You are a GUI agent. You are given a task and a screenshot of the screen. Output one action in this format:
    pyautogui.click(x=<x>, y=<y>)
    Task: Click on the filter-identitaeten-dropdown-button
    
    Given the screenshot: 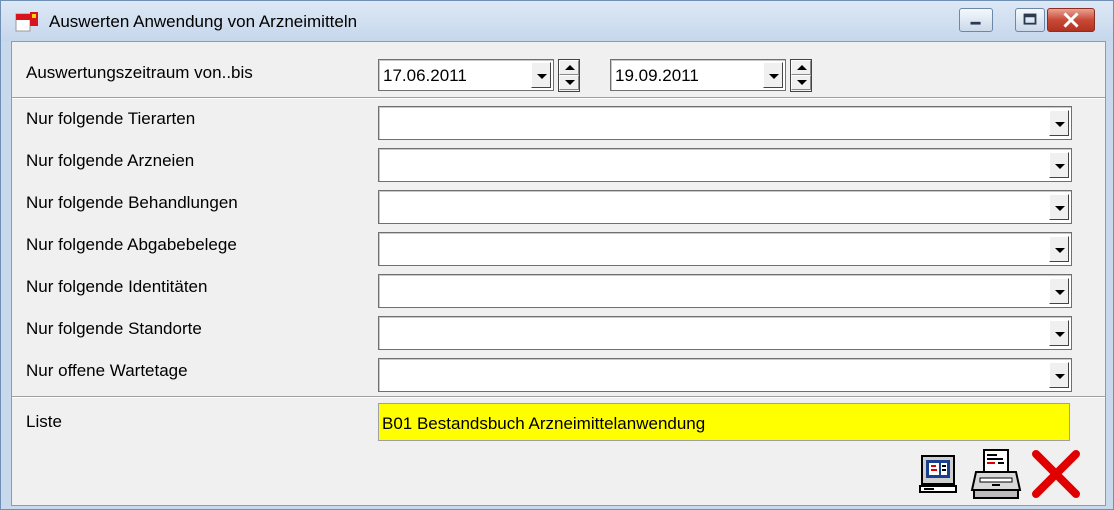 What is the action you would take?
    pyautogui.click(x=1059, y=291)
    